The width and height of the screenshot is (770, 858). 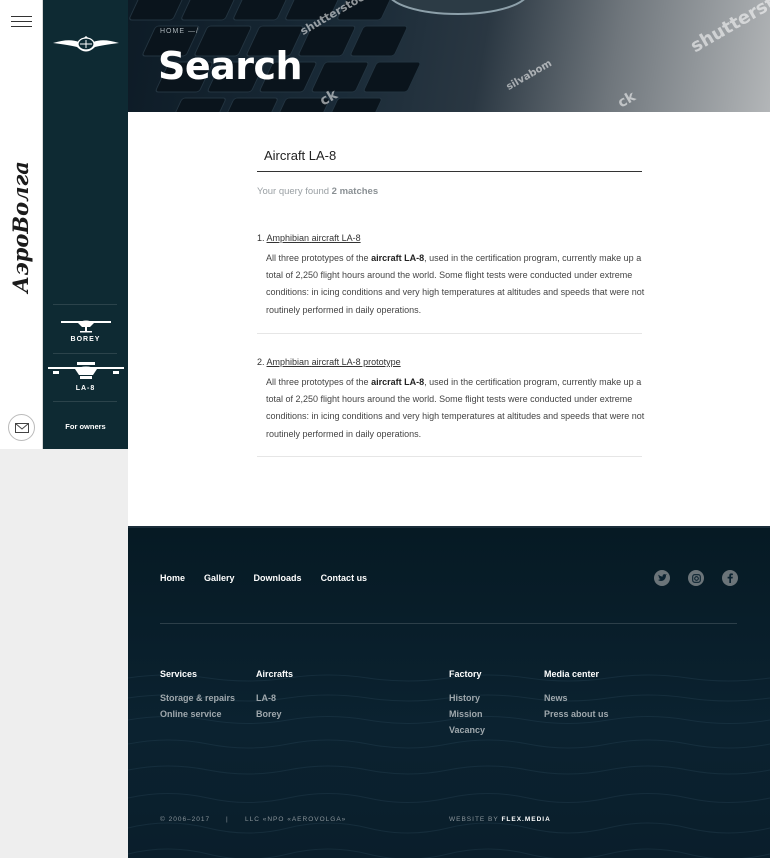 What do you see at coordinates (85, 388) in the screenshot?
I see `sidebar-item-label: LA-8` at bounding box center [85, 388].